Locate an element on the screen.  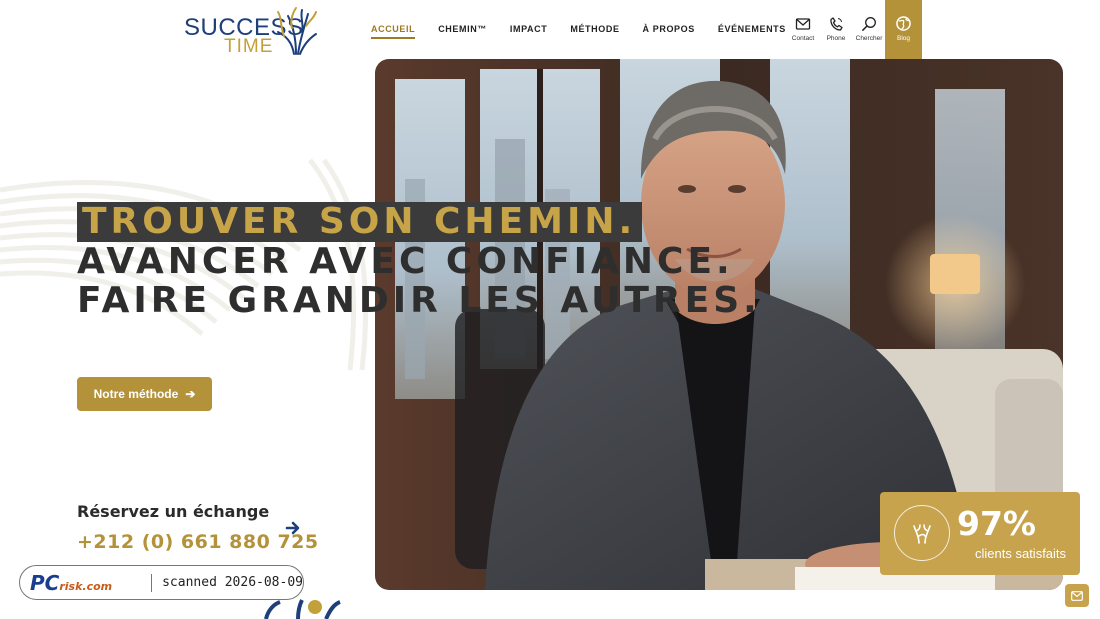
blog-label: Blog is located at coordinates (903, 38).